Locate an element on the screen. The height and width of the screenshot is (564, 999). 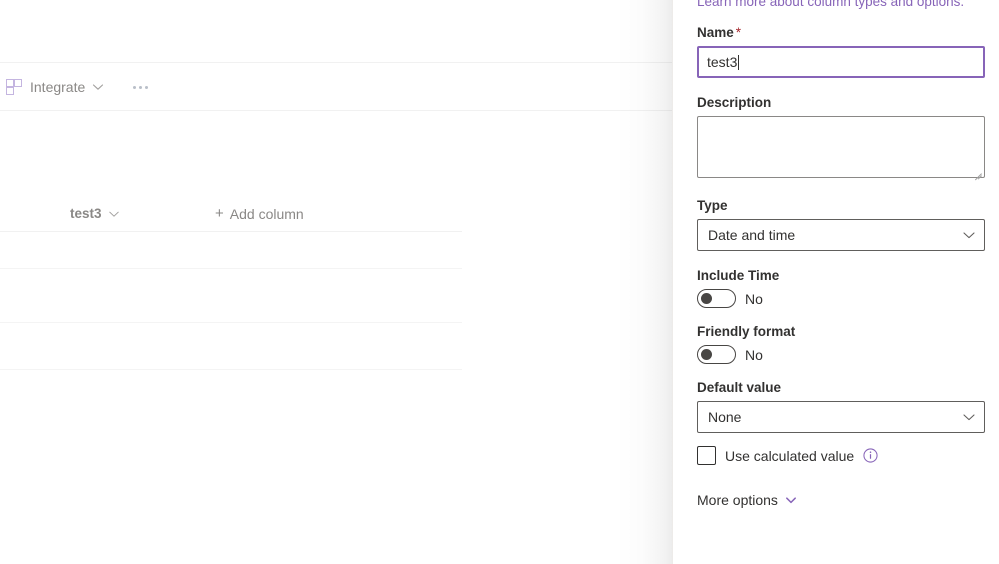
resize-handle-icon is located at coordinates (977, 173).